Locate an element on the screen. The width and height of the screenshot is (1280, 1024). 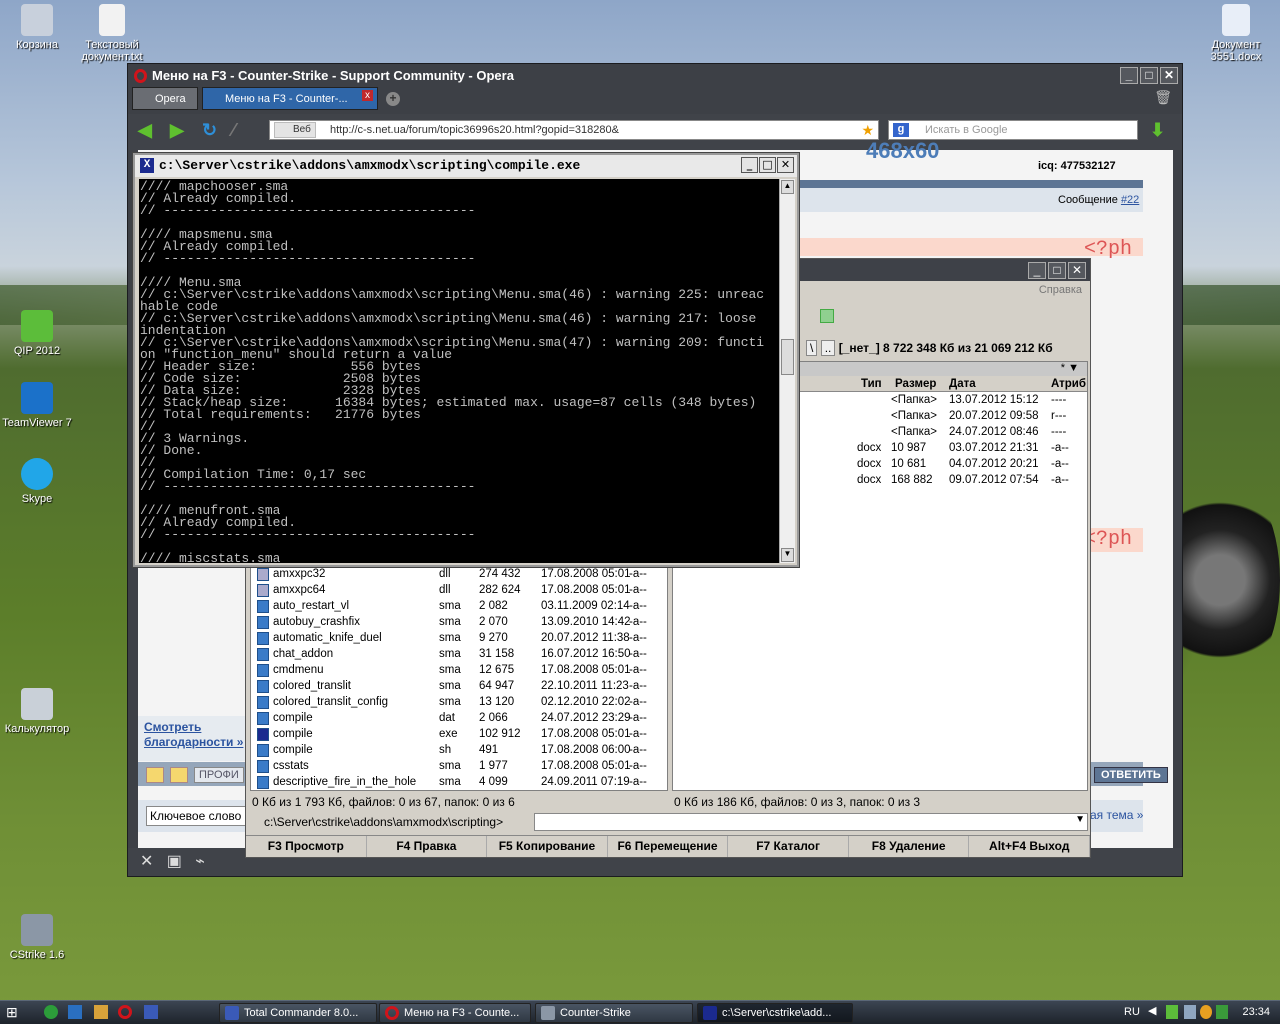
command-line-input: ▼ is located at coordinates (811, 822).